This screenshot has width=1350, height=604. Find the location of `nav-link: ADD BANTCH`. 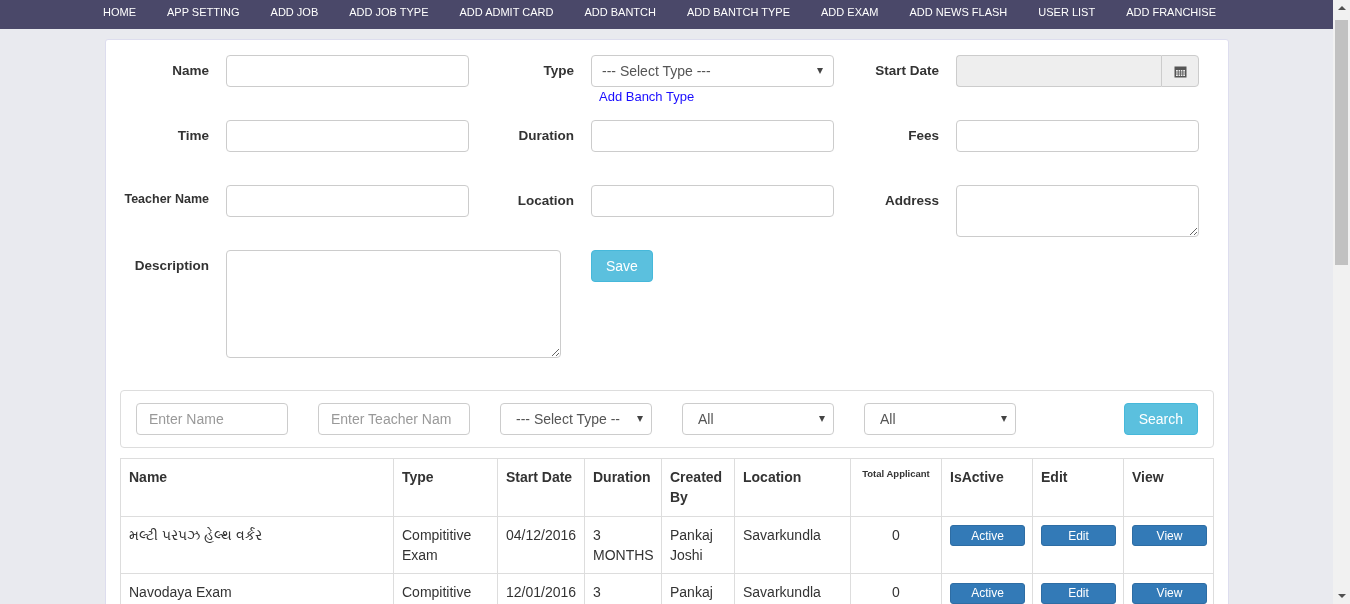

nav-link: ADD BANTCH is located at coordinates (620, 14).